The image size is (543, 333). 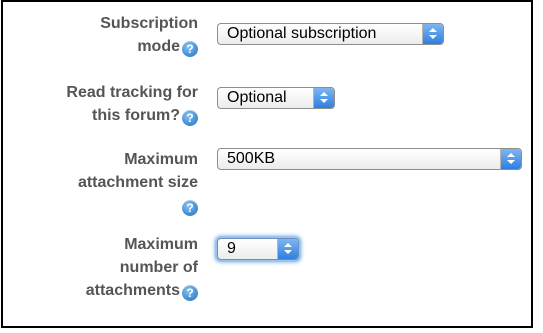 What do you see at coordinates (257, 97) in the screenshot?
I see `select-value: Optional` at bounding box center [257, 97].